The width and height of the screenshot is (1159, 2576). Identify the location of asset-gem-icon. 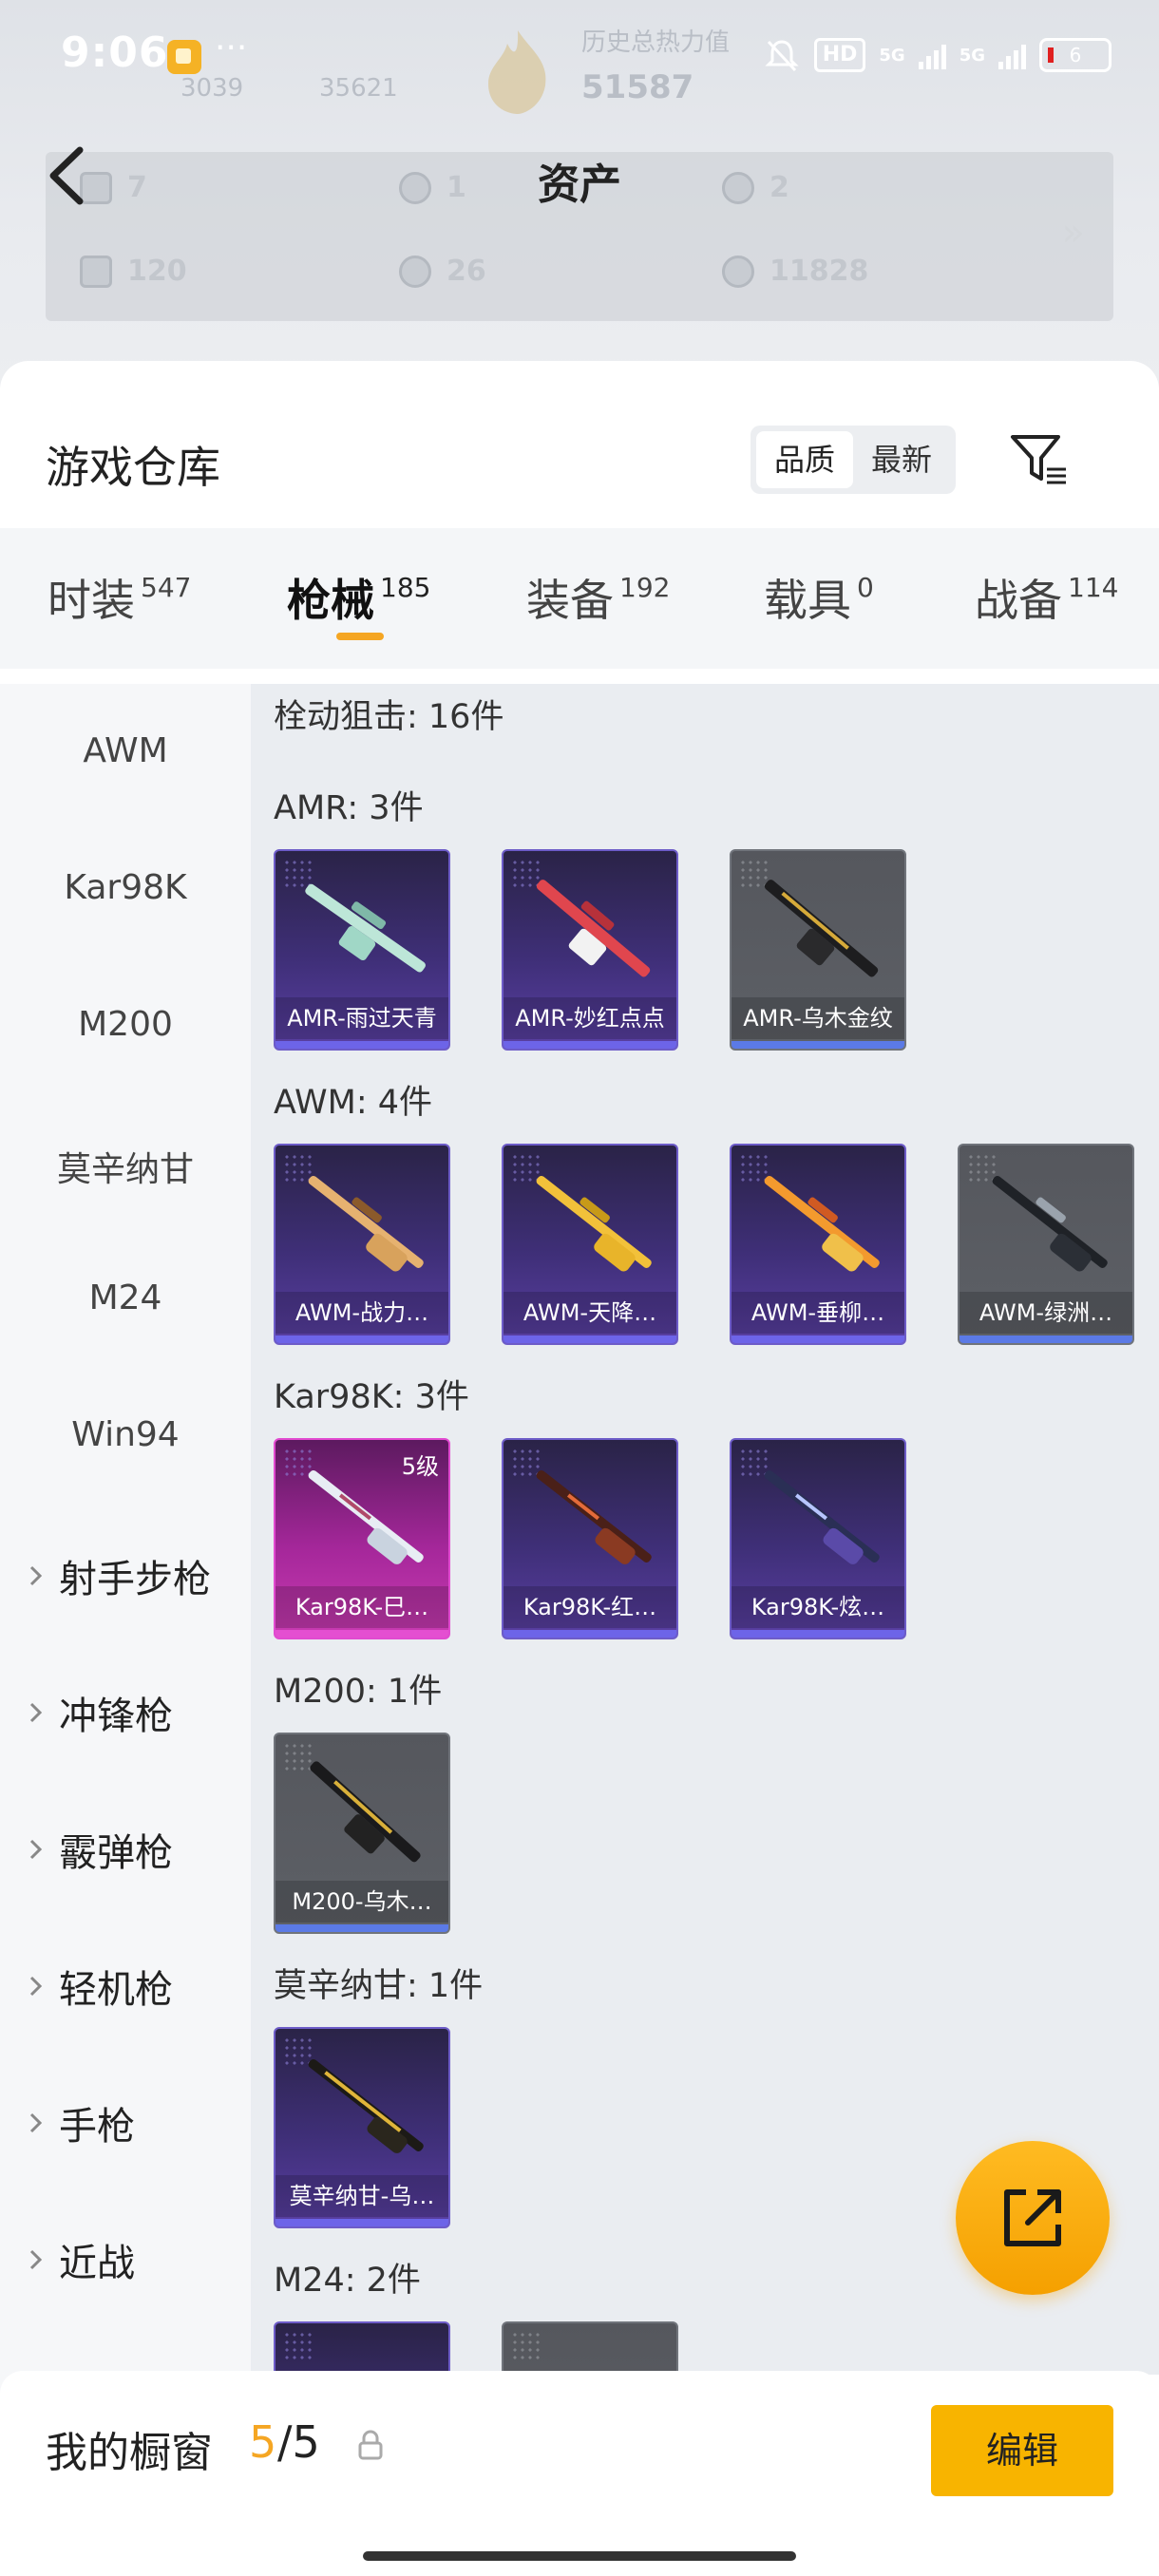
(738, 271).